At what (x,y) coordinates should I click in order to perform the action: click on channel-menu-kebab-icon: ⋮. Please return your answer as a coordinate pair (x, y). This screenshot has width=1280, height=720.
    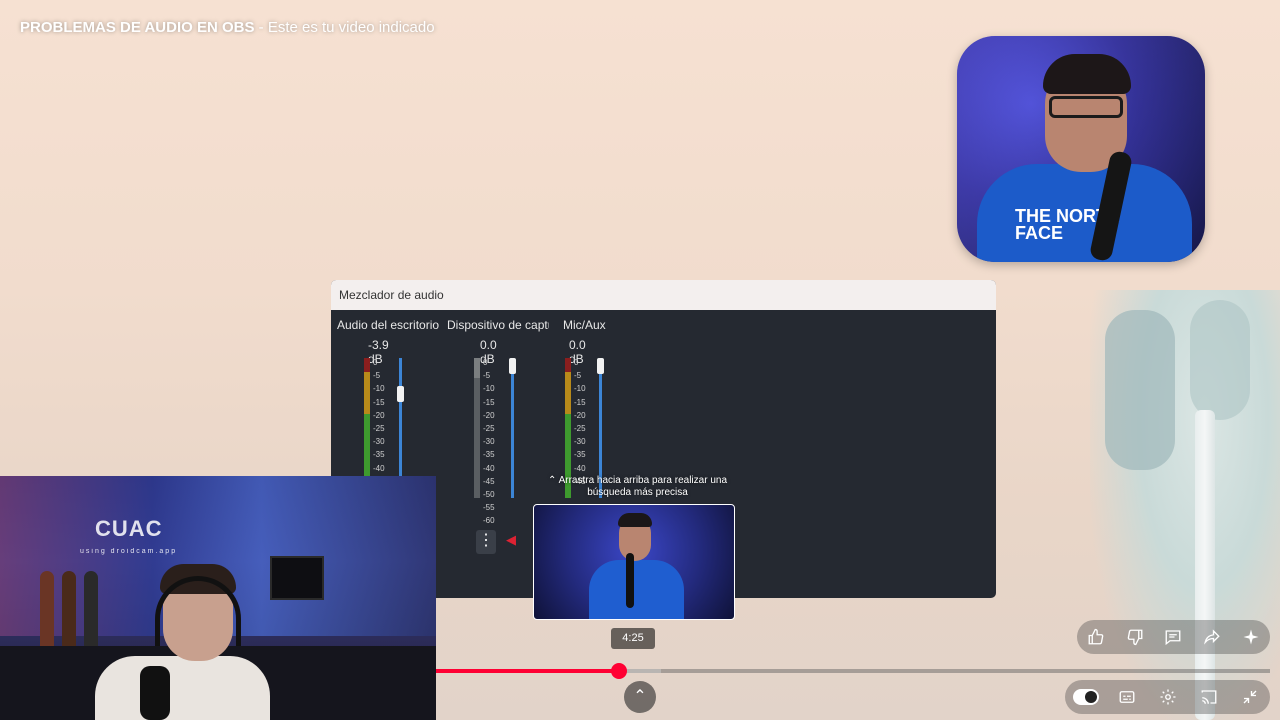
    Looking at the image, I should click on (486, 542).